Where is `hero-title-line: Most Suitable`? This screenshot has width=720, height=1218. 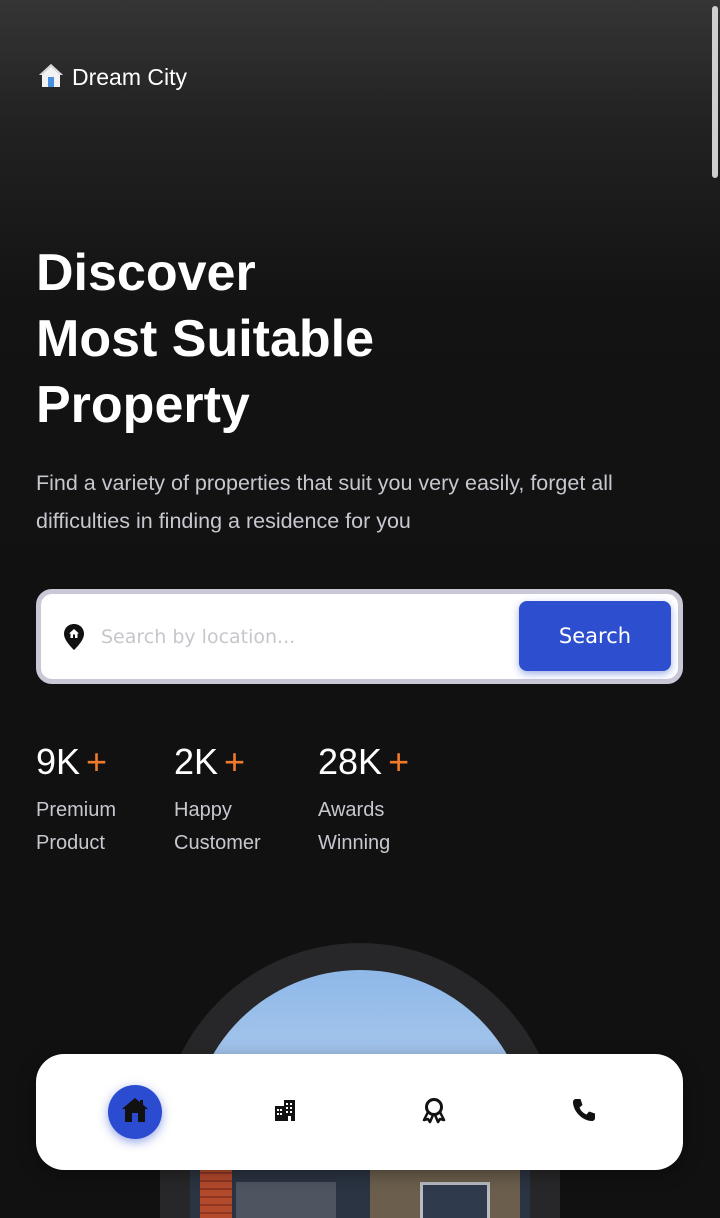 hero-title-line: Most Suitable is located at coordinates (205, 339).